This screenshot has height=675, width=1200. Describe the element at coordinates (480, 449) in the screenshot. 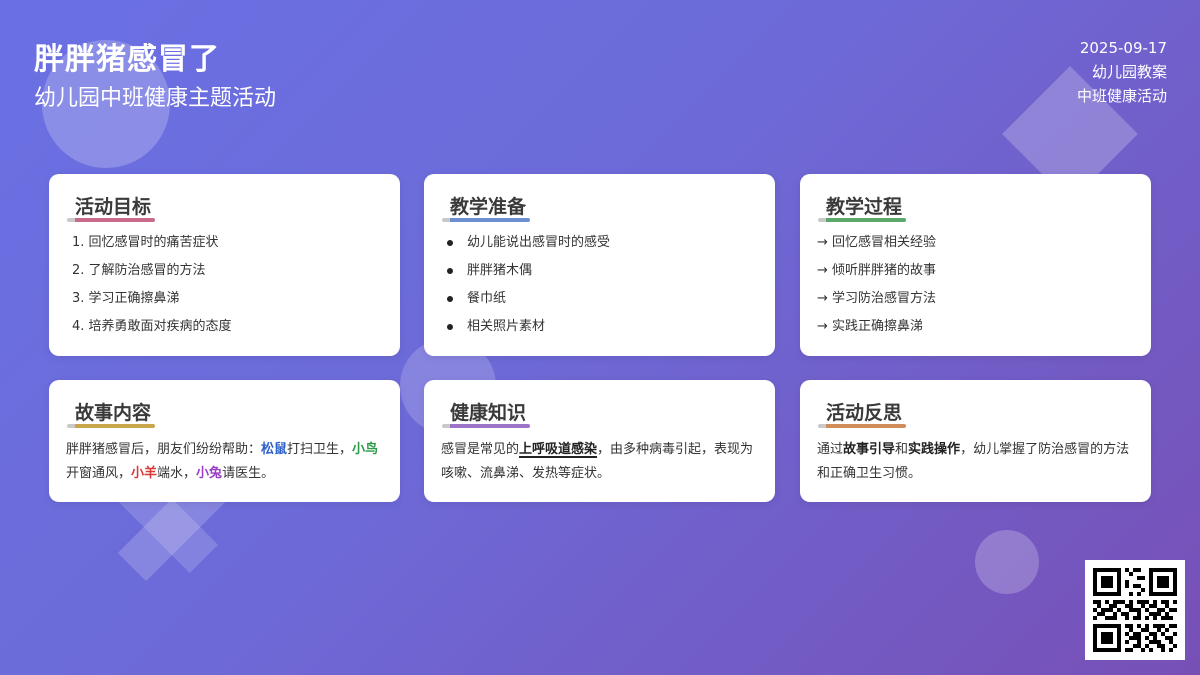

I see `text-span: 感冒是常见的` at that location.